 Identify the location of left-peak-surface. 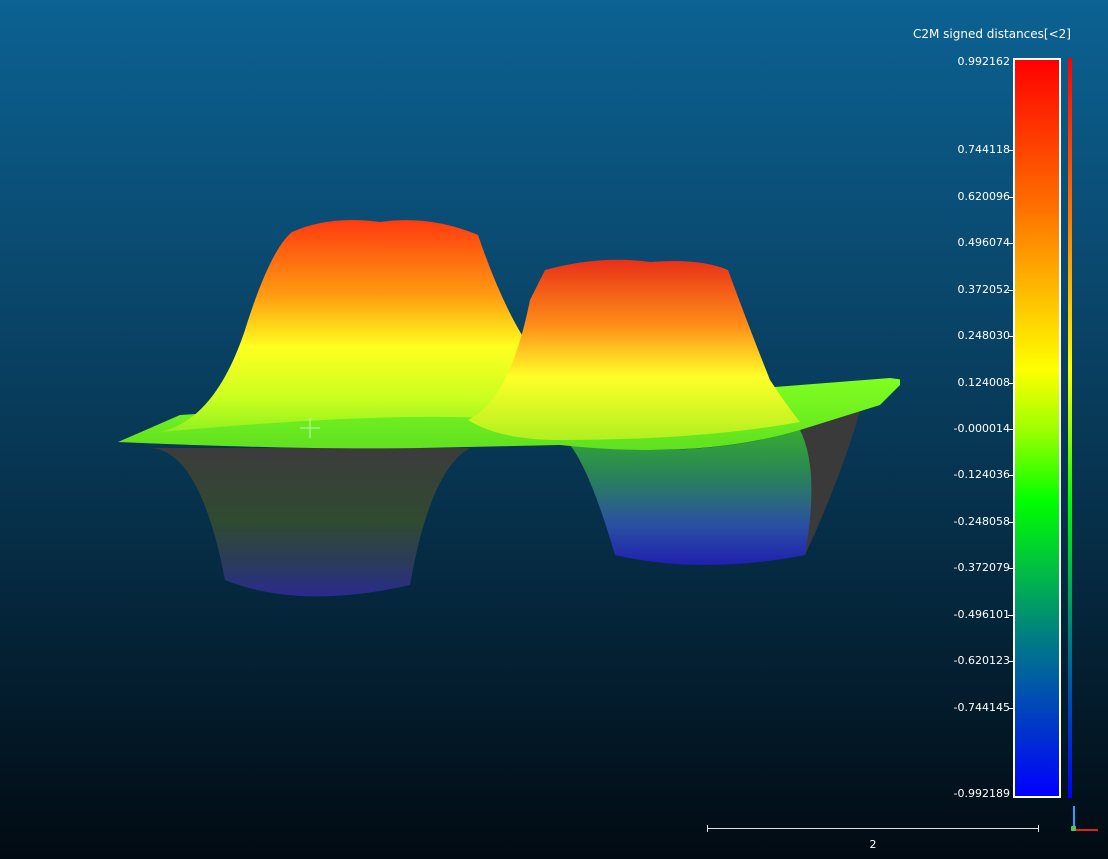
(342, 325).